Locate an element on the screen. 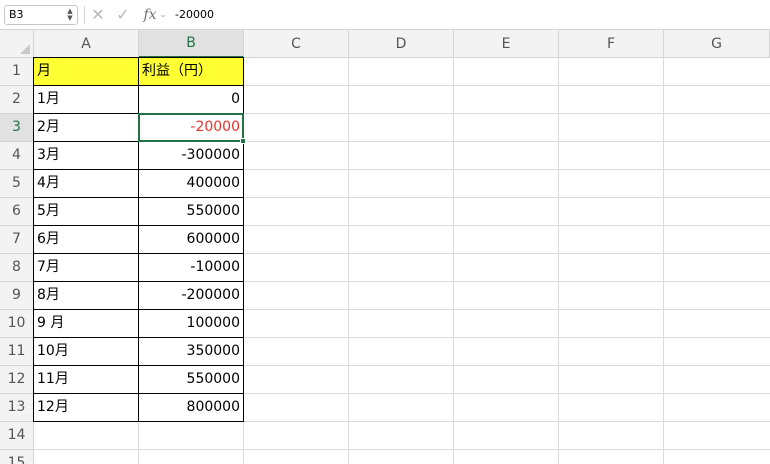 The width and height of the screenshot is (770, 464). column-header-f: F is located at coordinates (611, 44).